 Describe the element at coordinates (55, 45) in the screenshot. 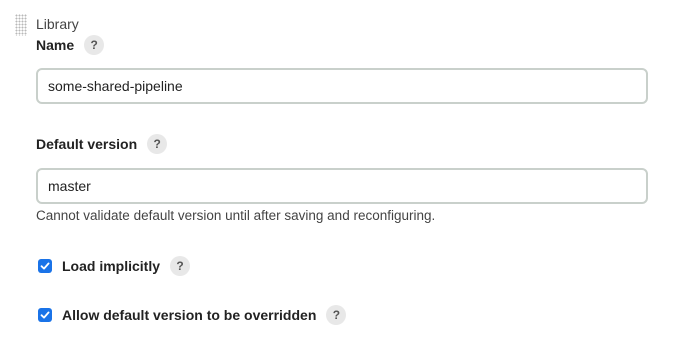

I see `name-label: Name` at that location.